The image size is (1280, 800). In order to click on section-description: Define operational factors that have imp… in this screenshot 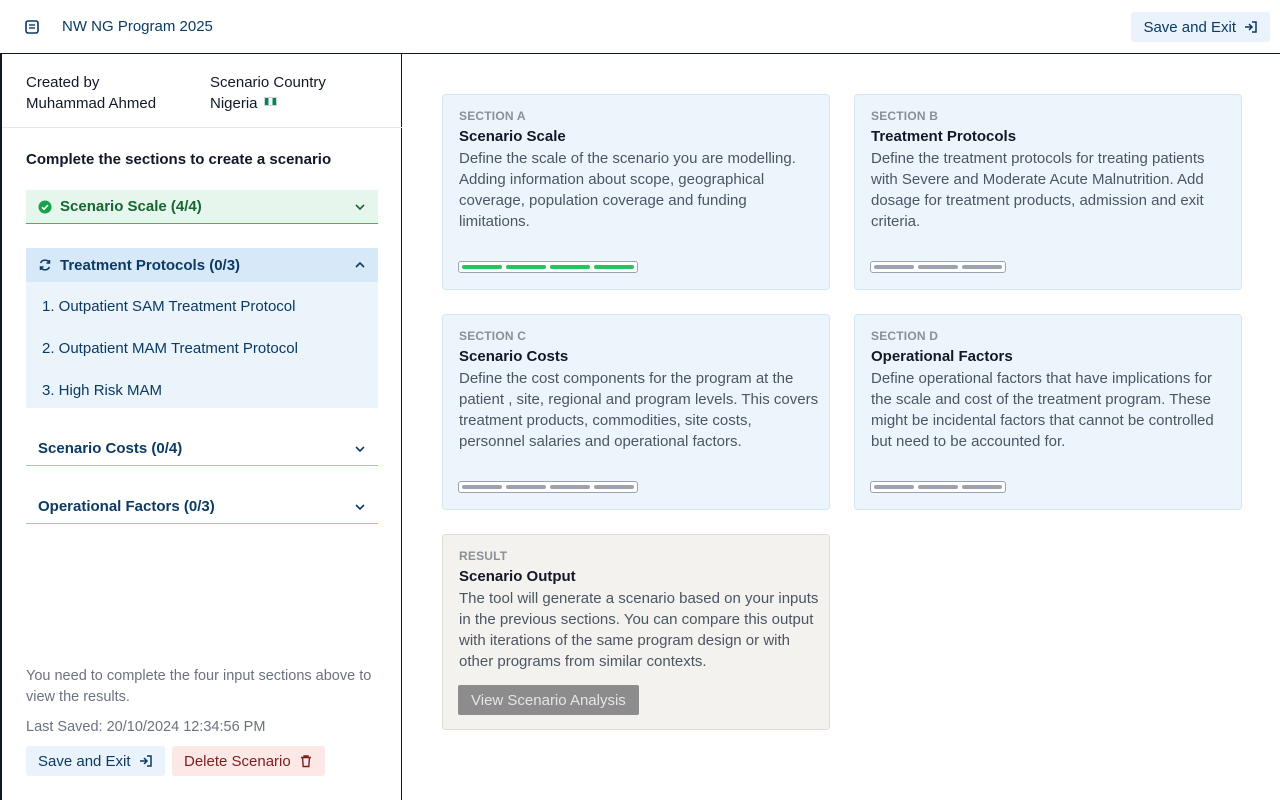, I will do `click(1042, 410)`.